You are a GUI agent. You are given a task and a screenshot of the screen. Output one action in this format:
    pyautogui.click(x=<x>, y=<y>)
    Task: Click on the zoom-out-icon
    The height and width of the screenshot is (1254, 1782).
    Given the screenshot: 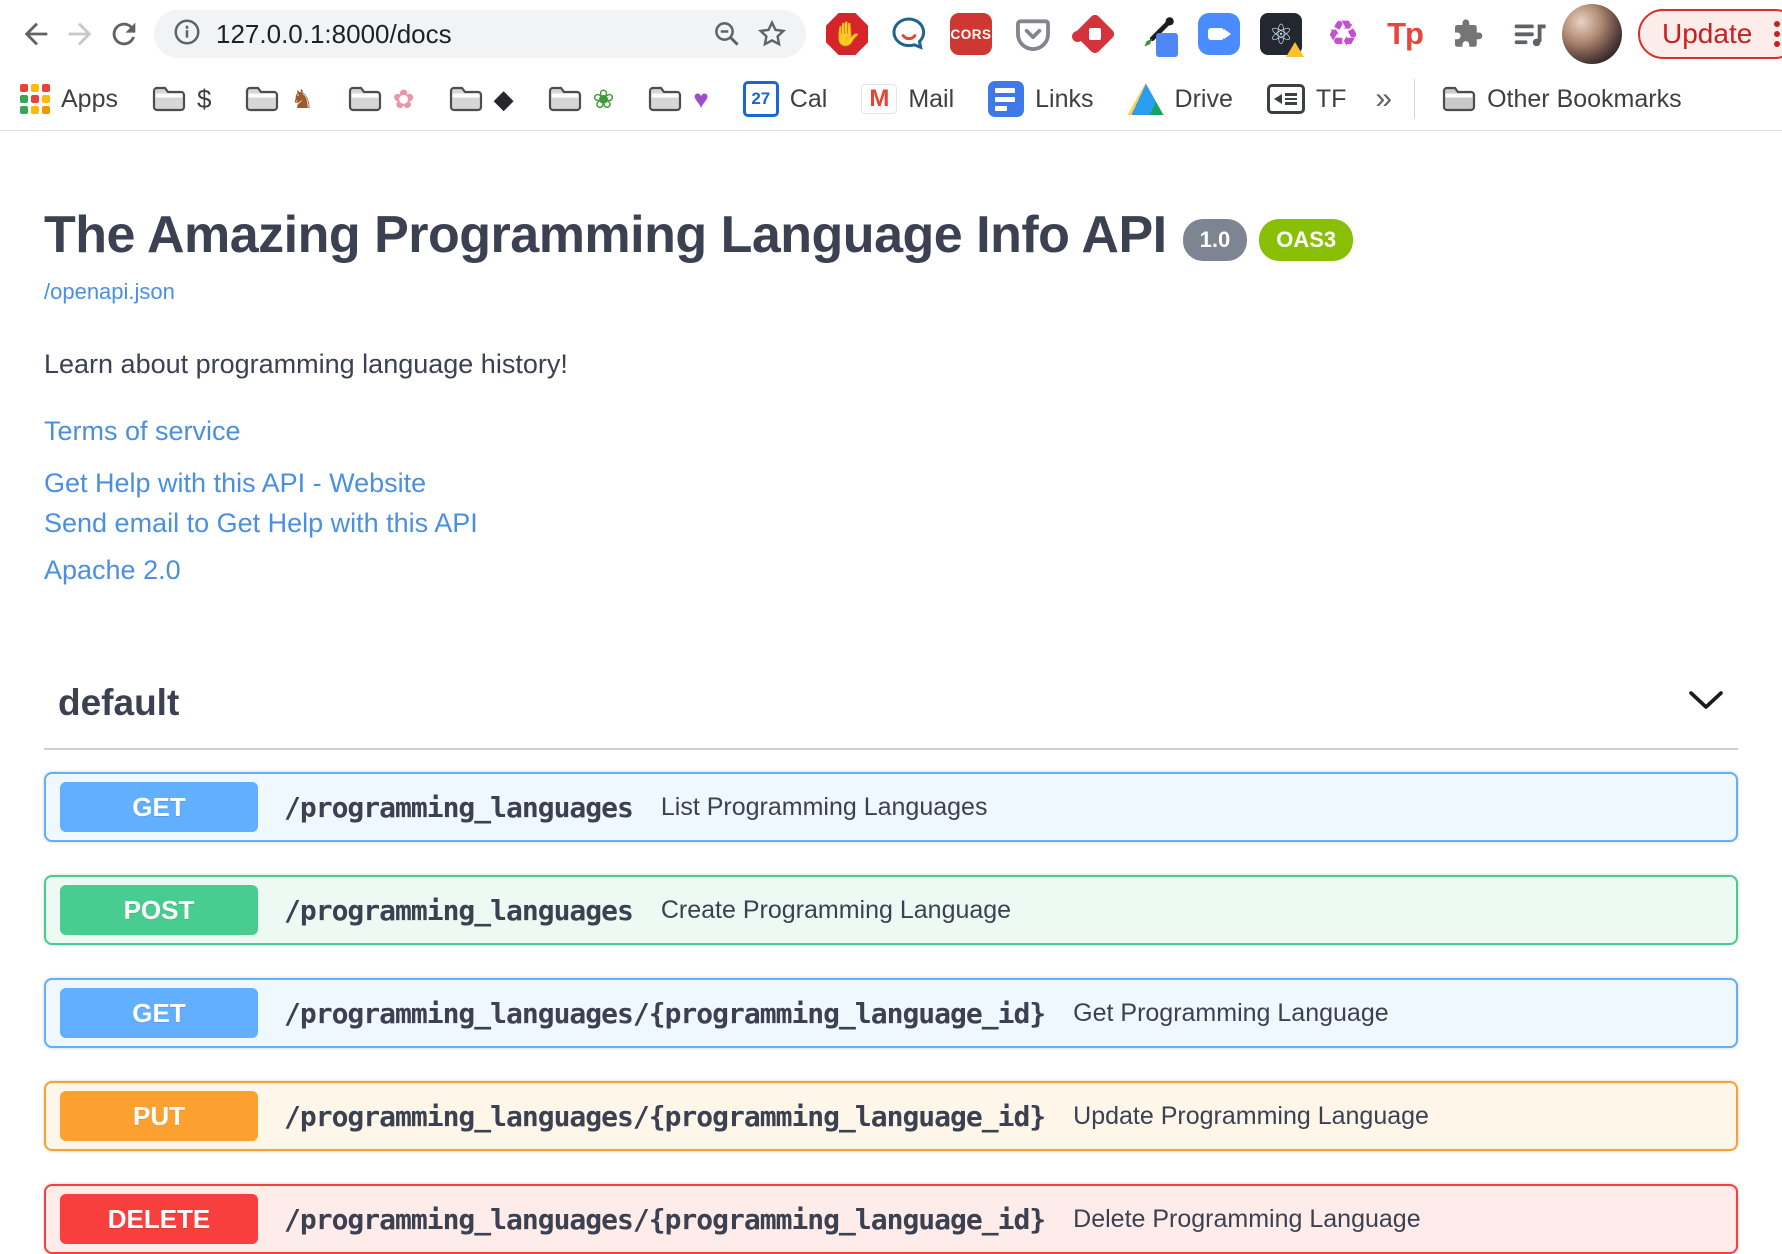 What is the action you would take?
    pyautogui.click(x=727, y=34)
    